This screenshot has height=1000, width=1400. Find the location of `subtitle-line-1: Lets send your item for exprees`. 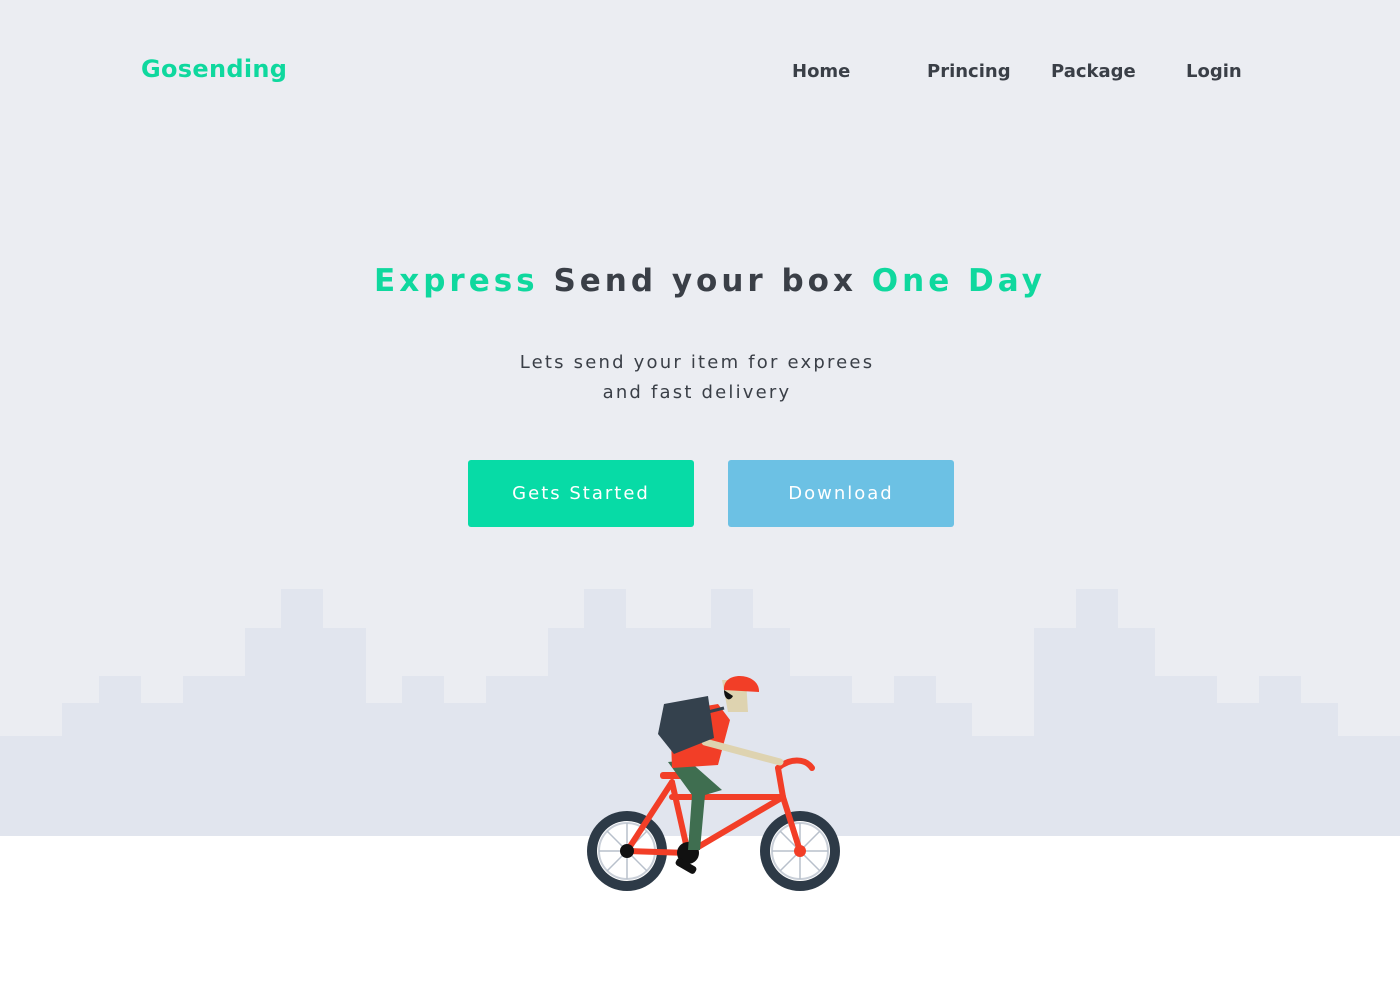

subtitle-line-1: Lets send your item for exprees is located at coordinates (697, 362).